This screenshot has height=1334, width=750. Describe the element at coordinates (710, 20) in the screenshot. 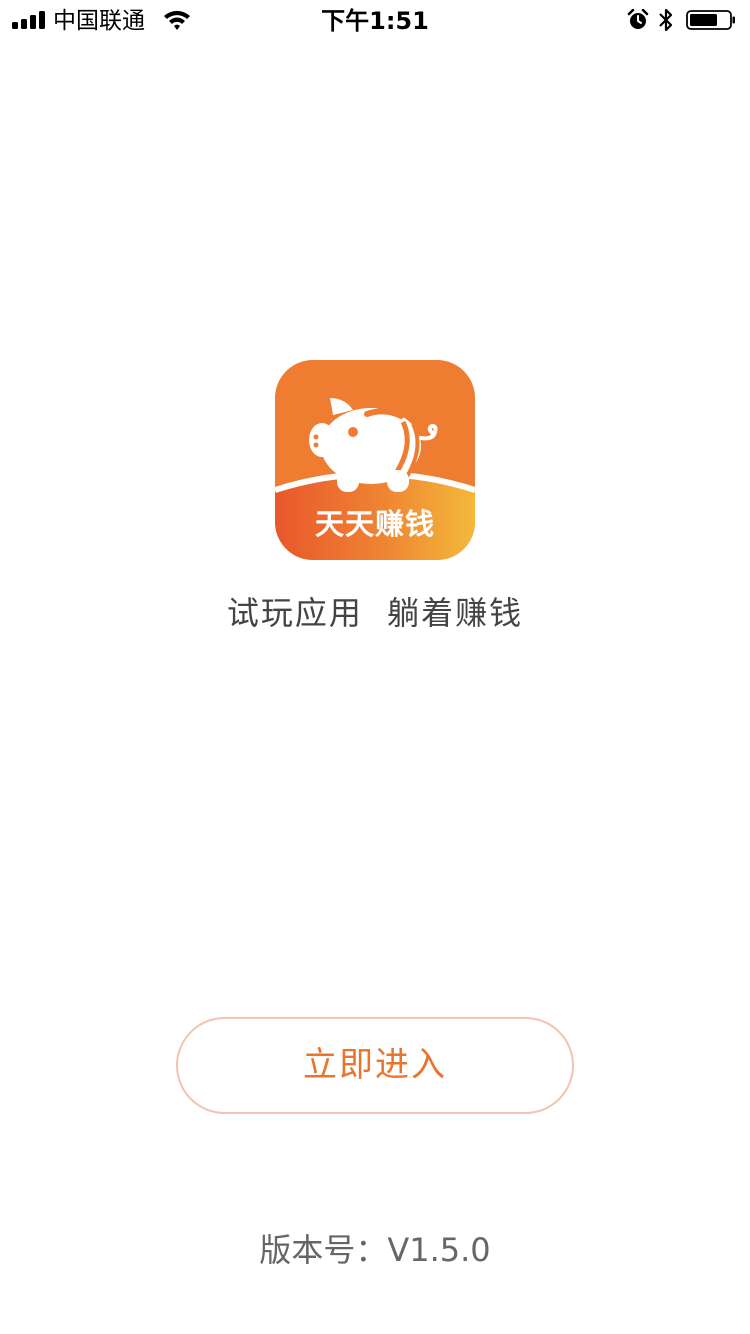

I see `battery-icon` at that location.